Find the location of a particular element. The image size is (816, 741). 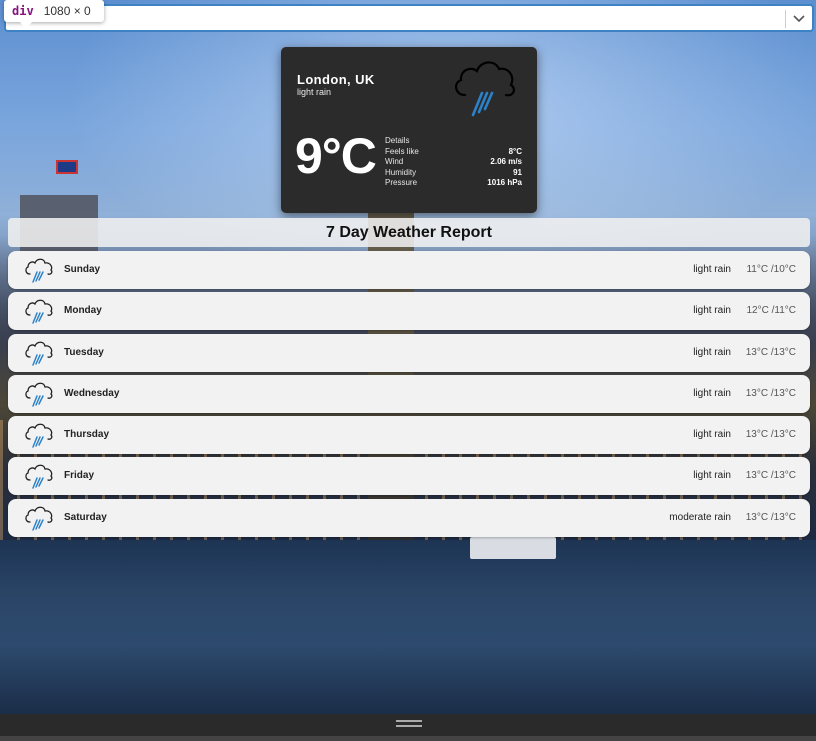

forecast-row-saturday: Saturday moderate rain 13°C /13°C is located at coordinates (409, 517).